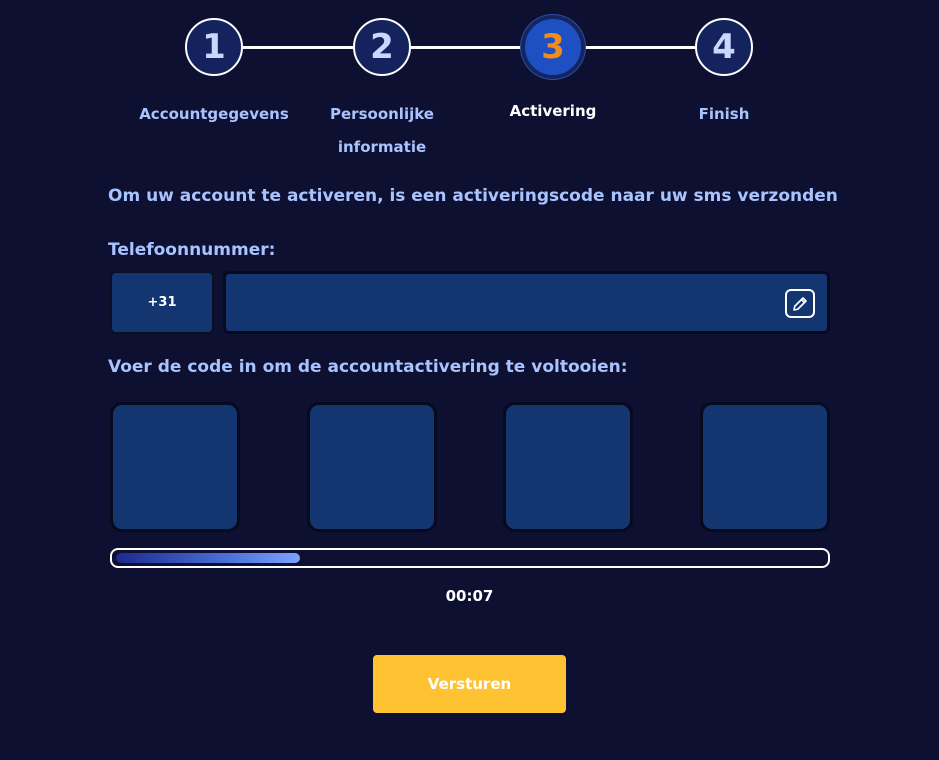 Image resolution: width=939 pixels, height=760 pixels. I want to click on step-2-label-line1: Persoonlijke, so click(382, 114).